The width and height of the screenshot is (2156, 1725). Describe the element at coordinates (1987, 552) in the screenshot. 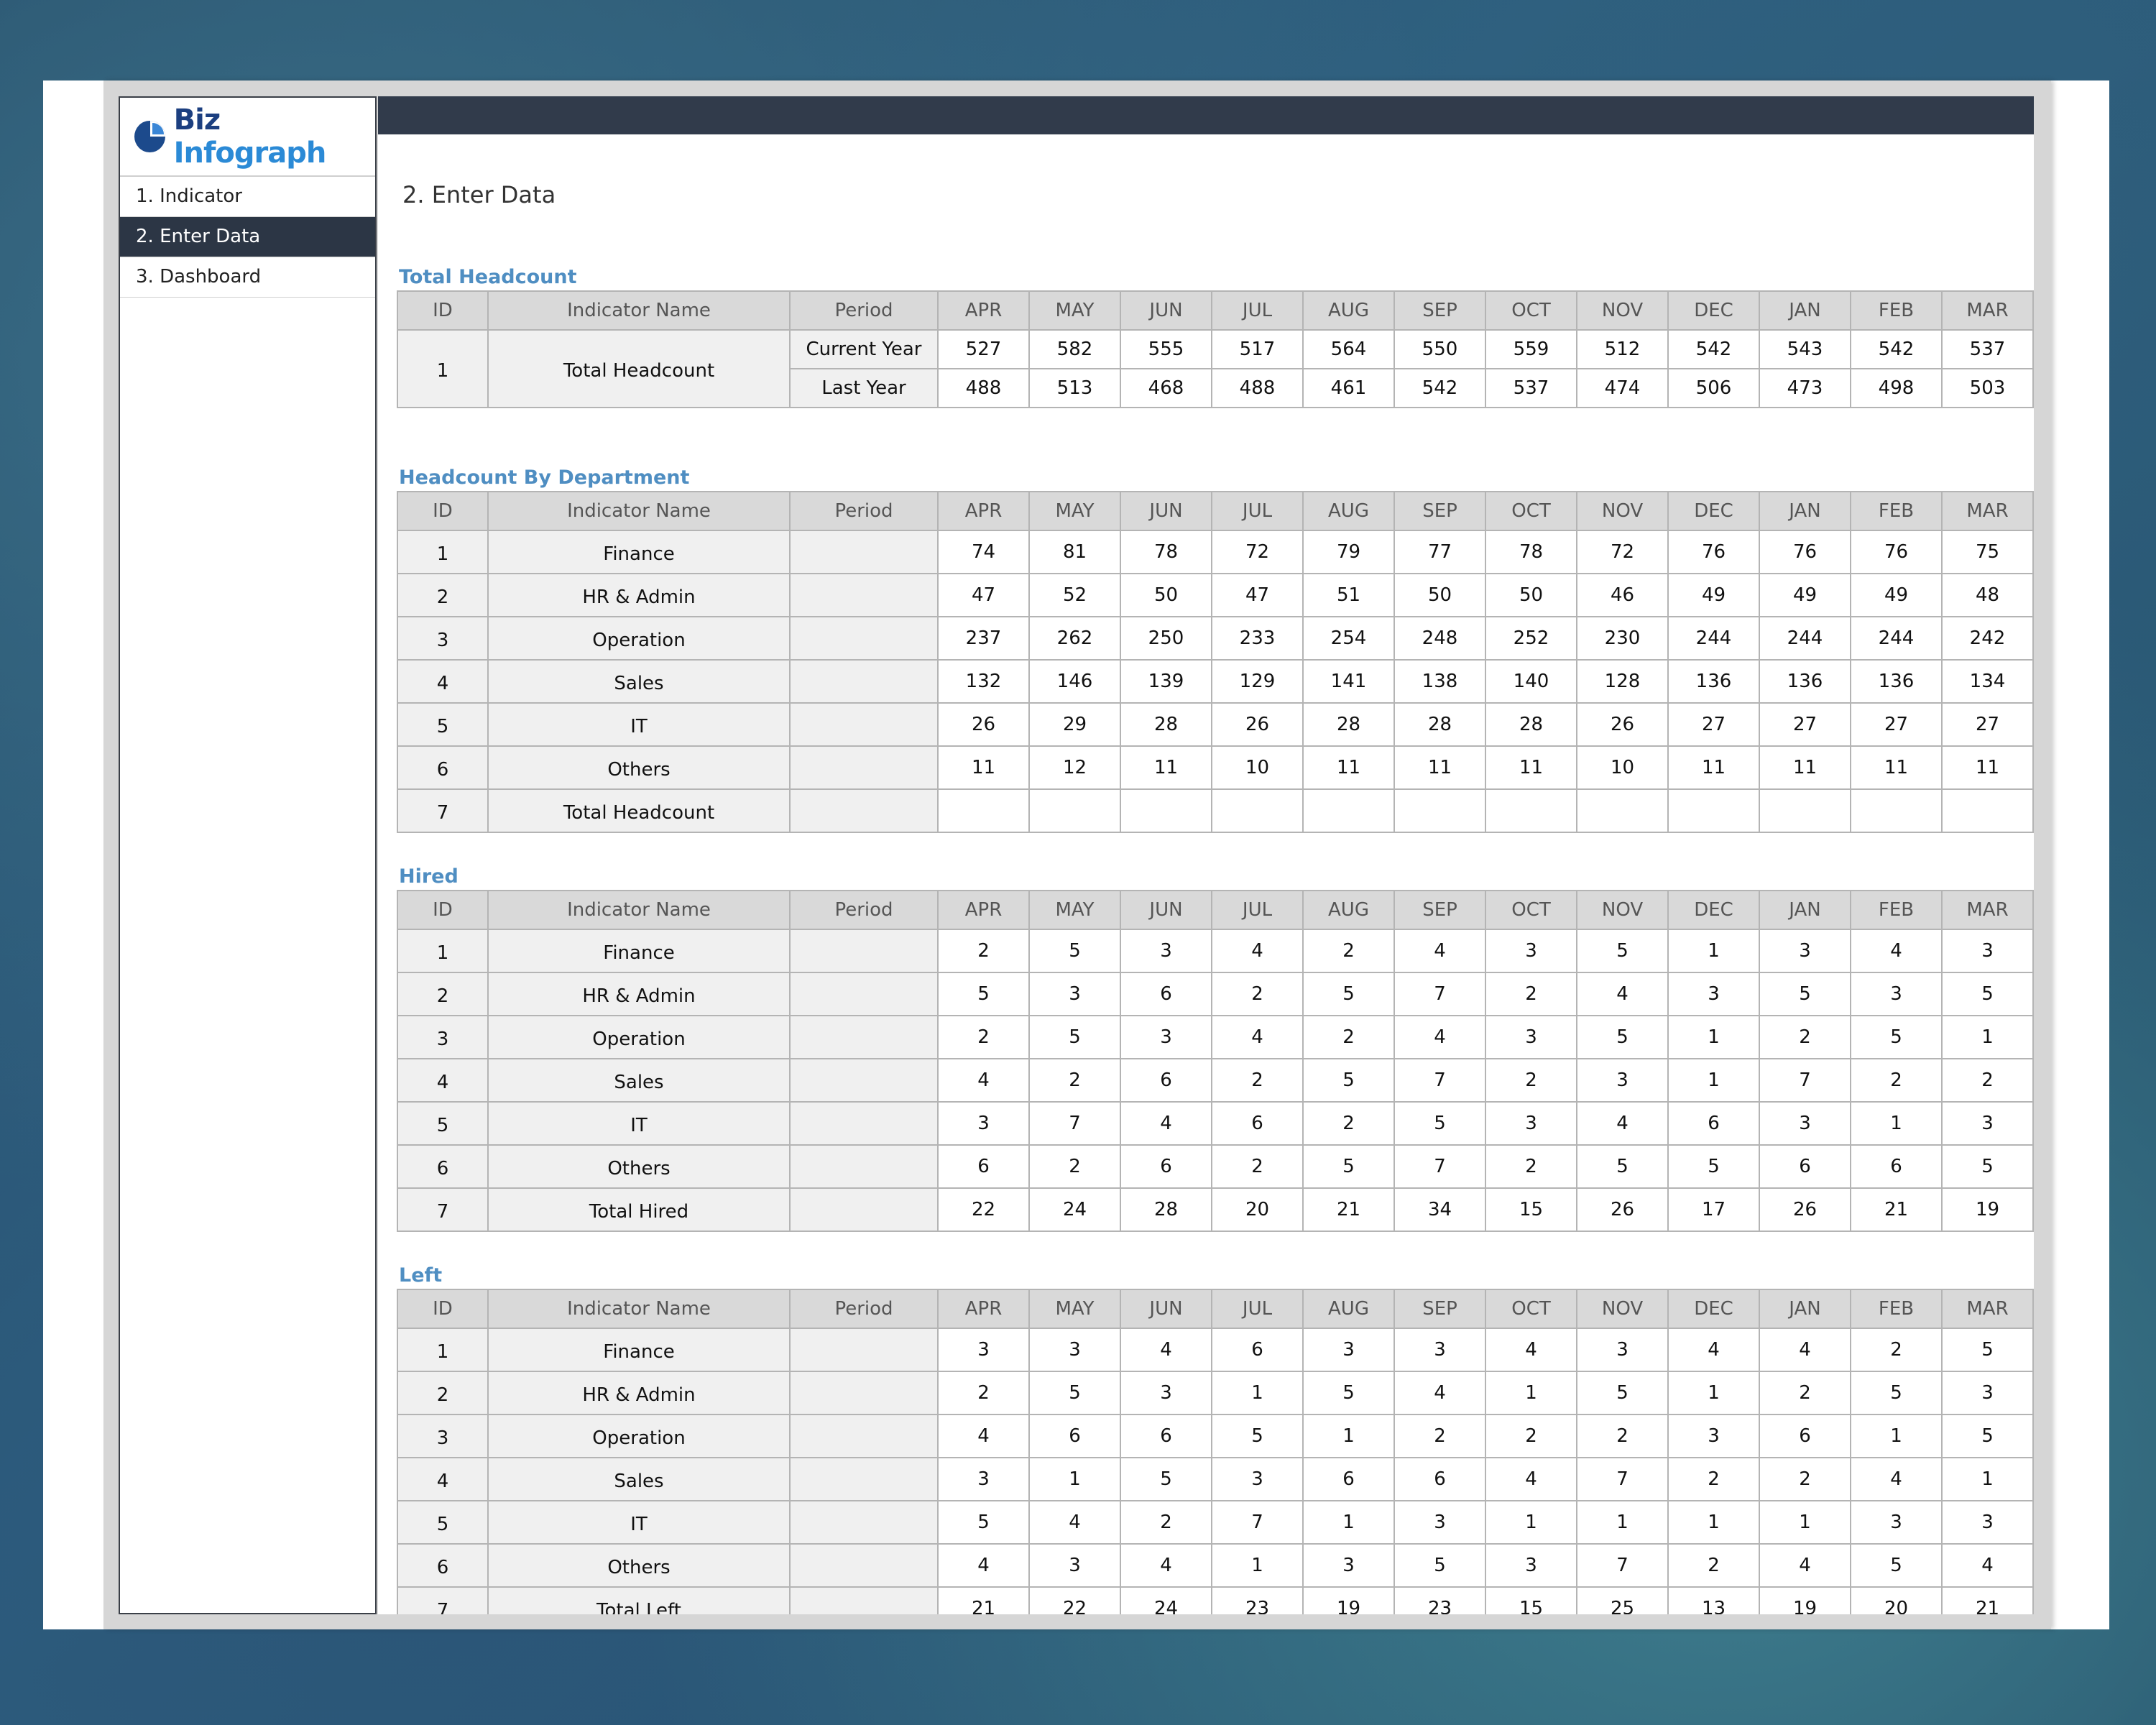

I see `cell-value: 75` at that location.